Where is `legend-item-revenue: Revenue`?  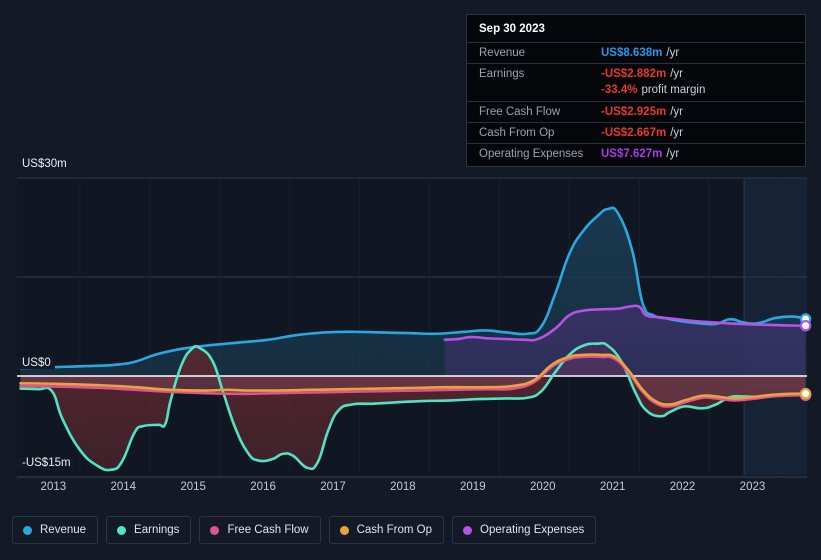
legend-item-revenue: Revenue is located at coordinates (55, 530).